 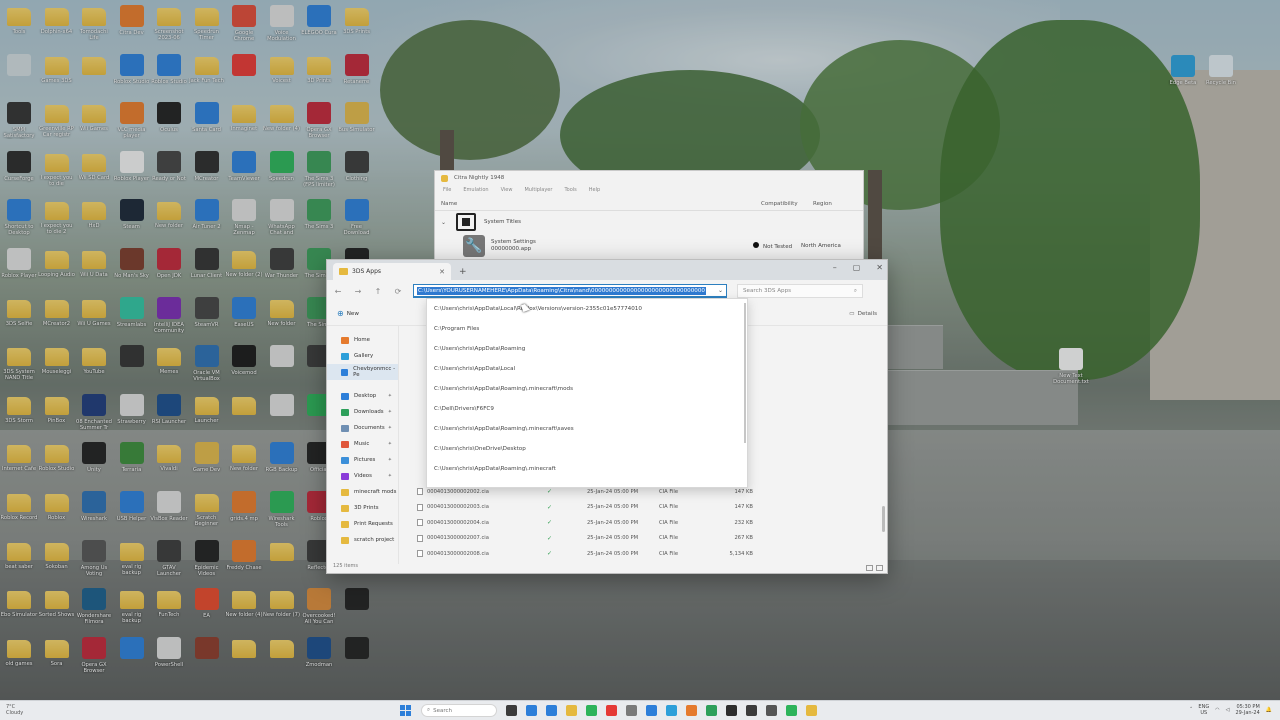 What do you see at coordinates (169, 26) in the screenshot?
I see `desktop-icon: Screenshot 2023-06` at bounding box center [169, 26].